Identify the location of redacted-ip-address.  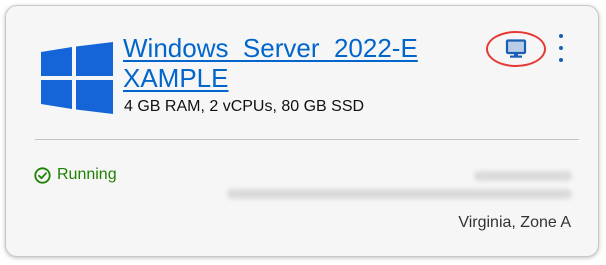
(523, 176).